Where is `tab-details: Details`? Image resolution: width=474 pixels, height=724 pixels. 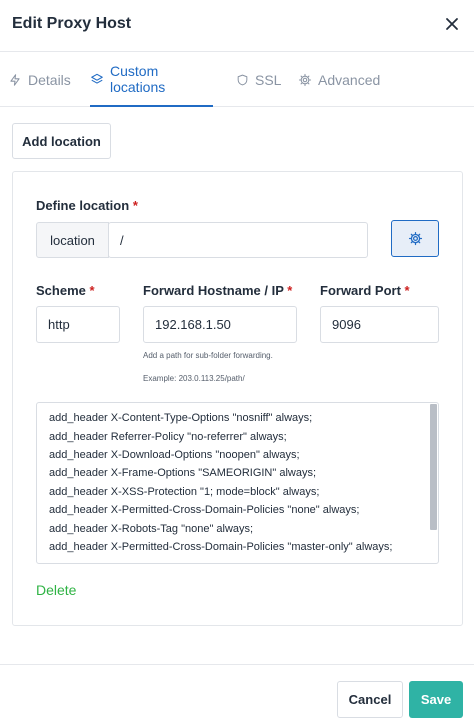
tab-details: Details is located at coordinates (39, 80).